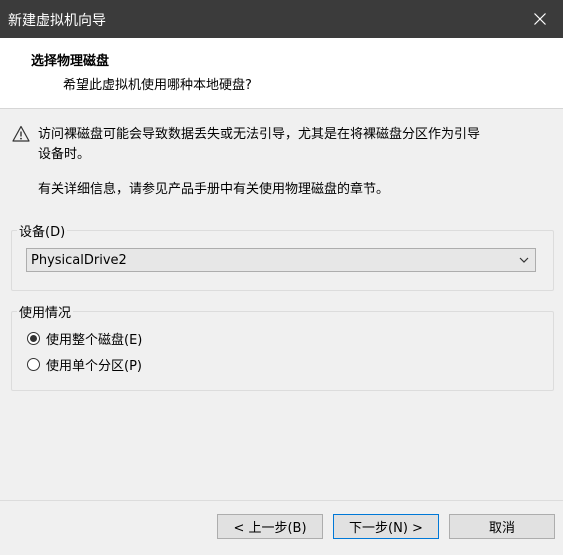 Image resolution: width=563 pixels, height=555 pixels. What do you see at coordinates (94, 340) in the screenshot?
I see `radio-entire-disk-label: 使用整个磁盘(E)` at bounding box center [94, 340].